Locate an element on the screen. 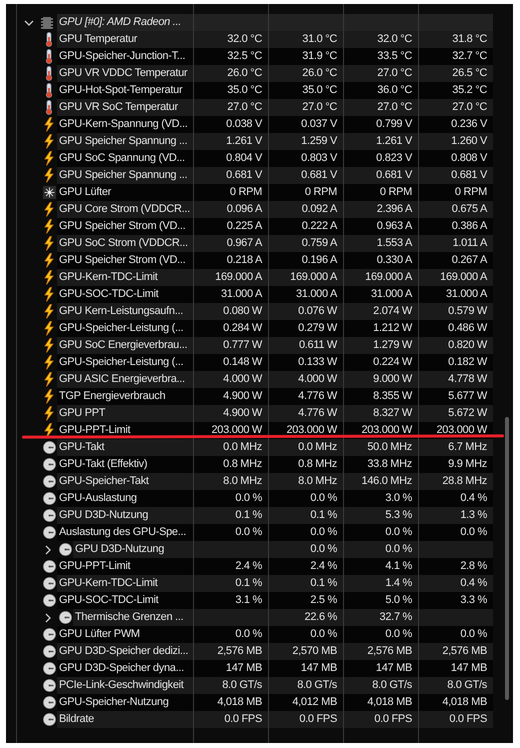 This screenshot has width=520, height=748. value-cell-text: 32.5 °C is located at coordinates (244, 56).